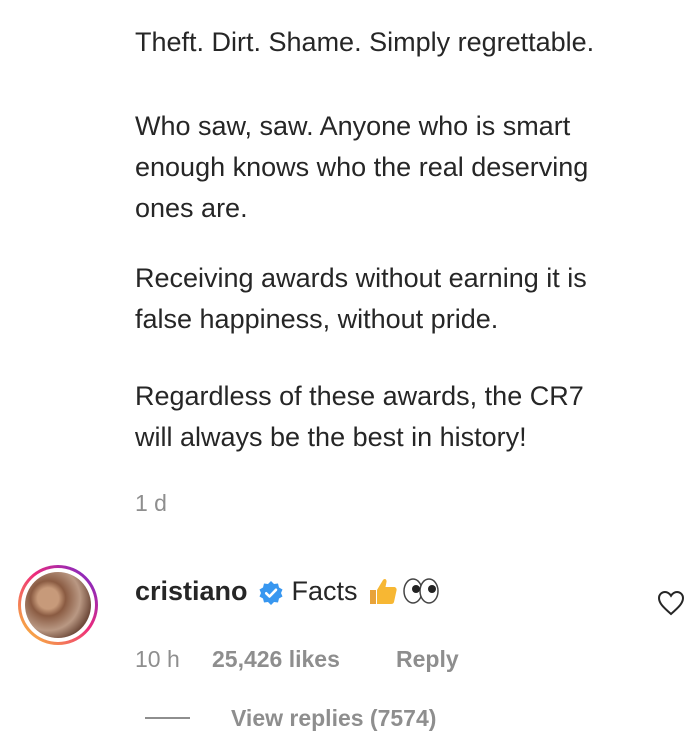  What do you see at coordinates (383, 591) in the screenshot?
I see `thumbs-up-icon` at bounding box center [383, 591].